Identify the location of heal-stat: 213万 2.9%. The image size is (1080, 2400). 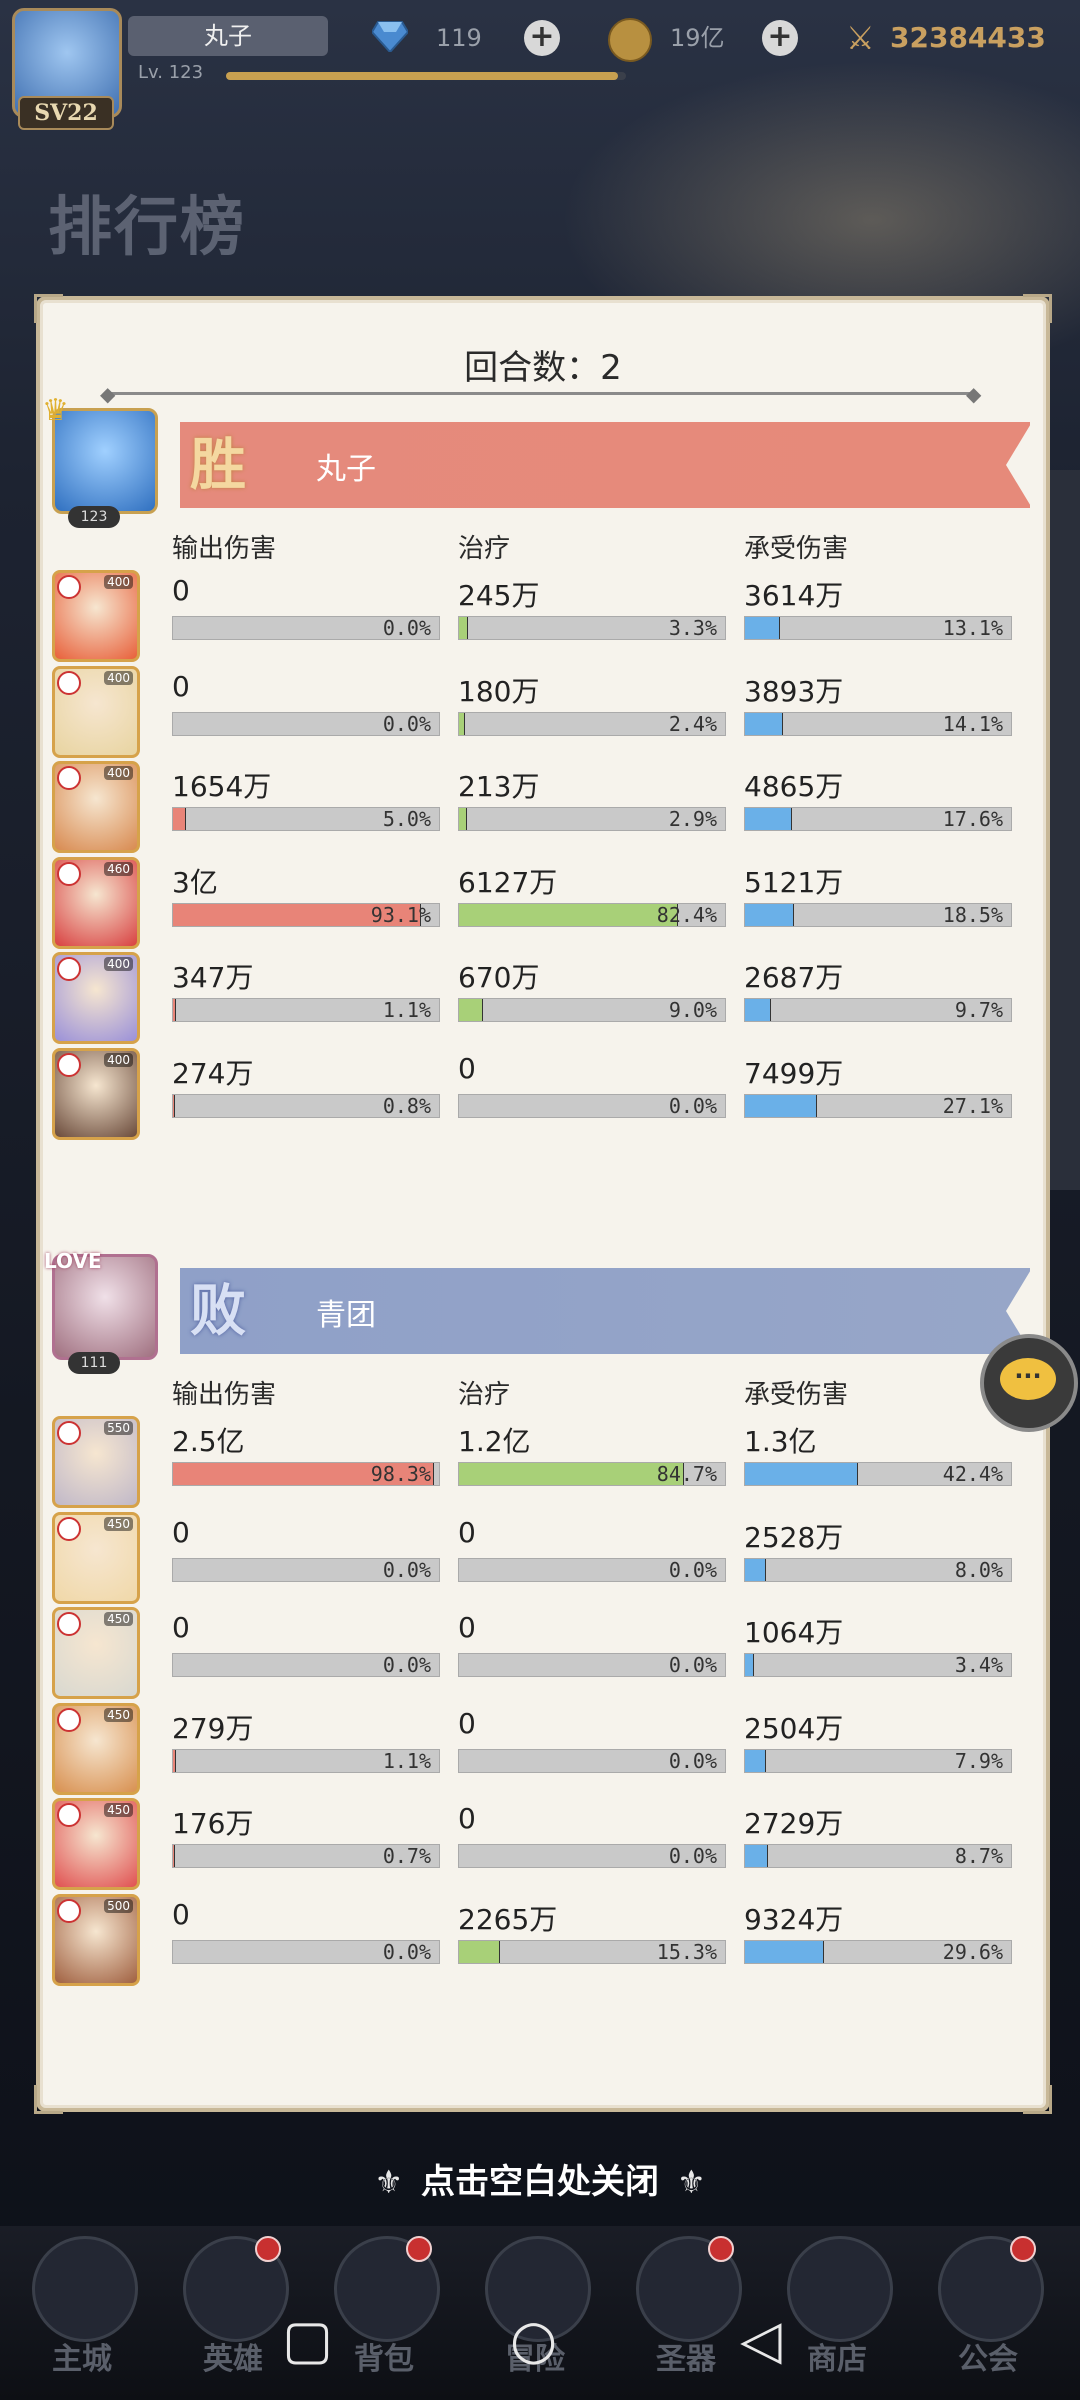
(593, 806).